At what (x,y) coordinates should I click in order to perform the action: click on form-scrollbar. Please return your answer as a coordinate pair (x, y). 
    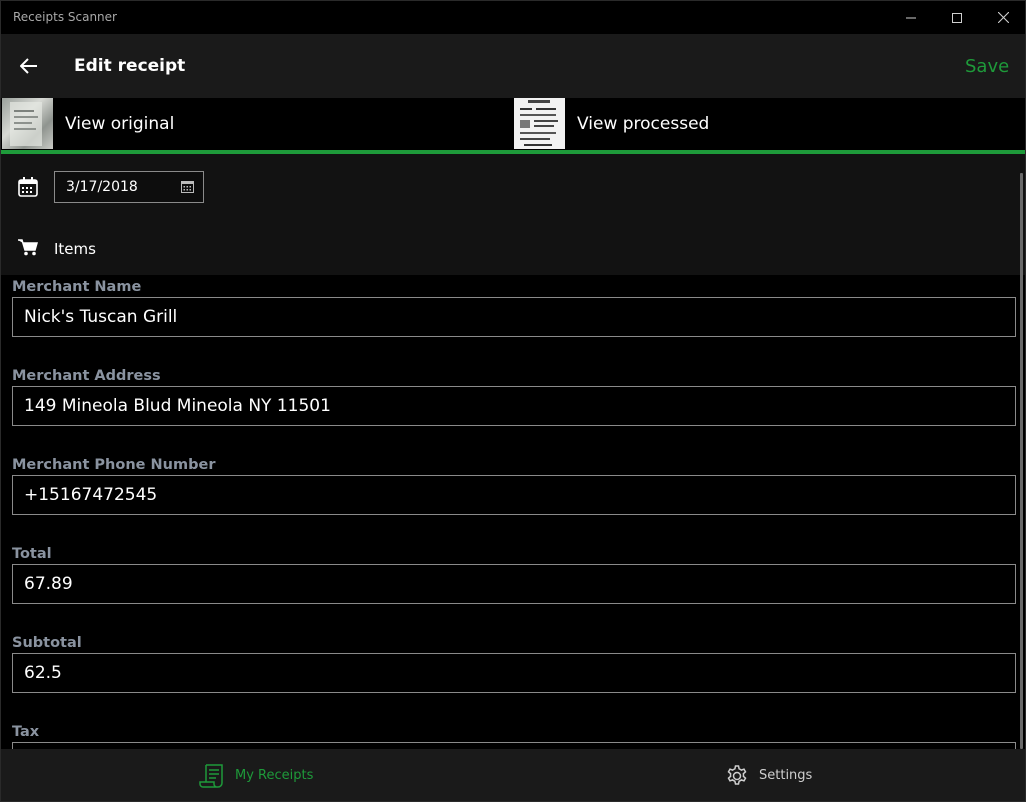
    Looking at the image, I should click on (1021, 461).